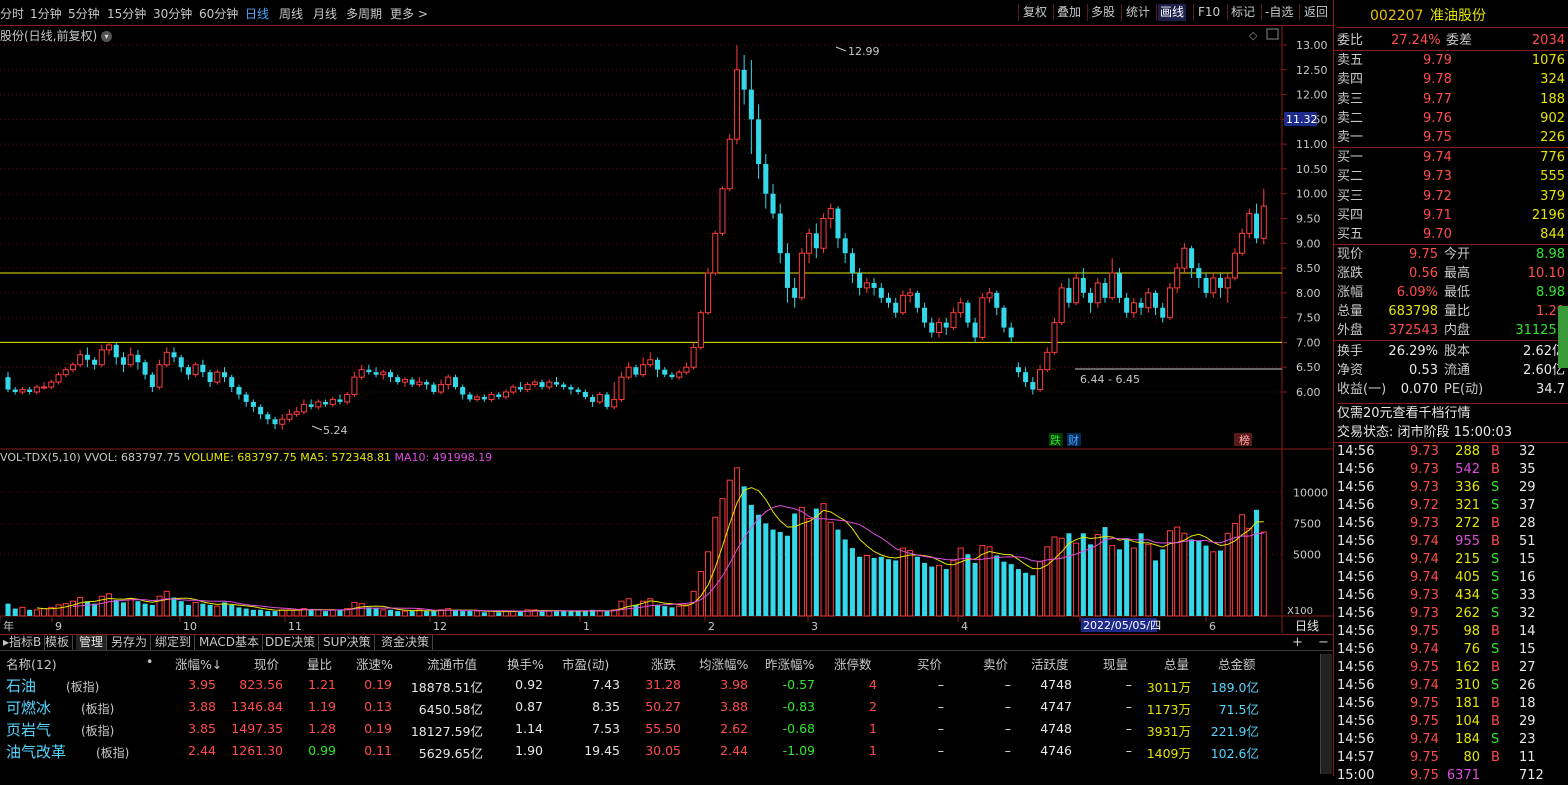 This screenshot has width=1568, height=785. What do you see at coordinates (406, 642) in the screenshot?
I see `tab-funds: 资金决策` at bounding box center [406, 642].